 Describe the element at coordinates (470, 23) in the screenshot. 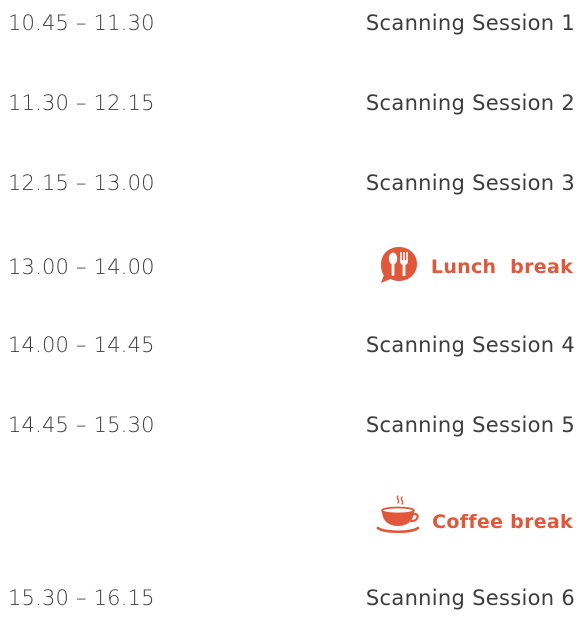

I see `session-title: Scanning Session 1` at that location.